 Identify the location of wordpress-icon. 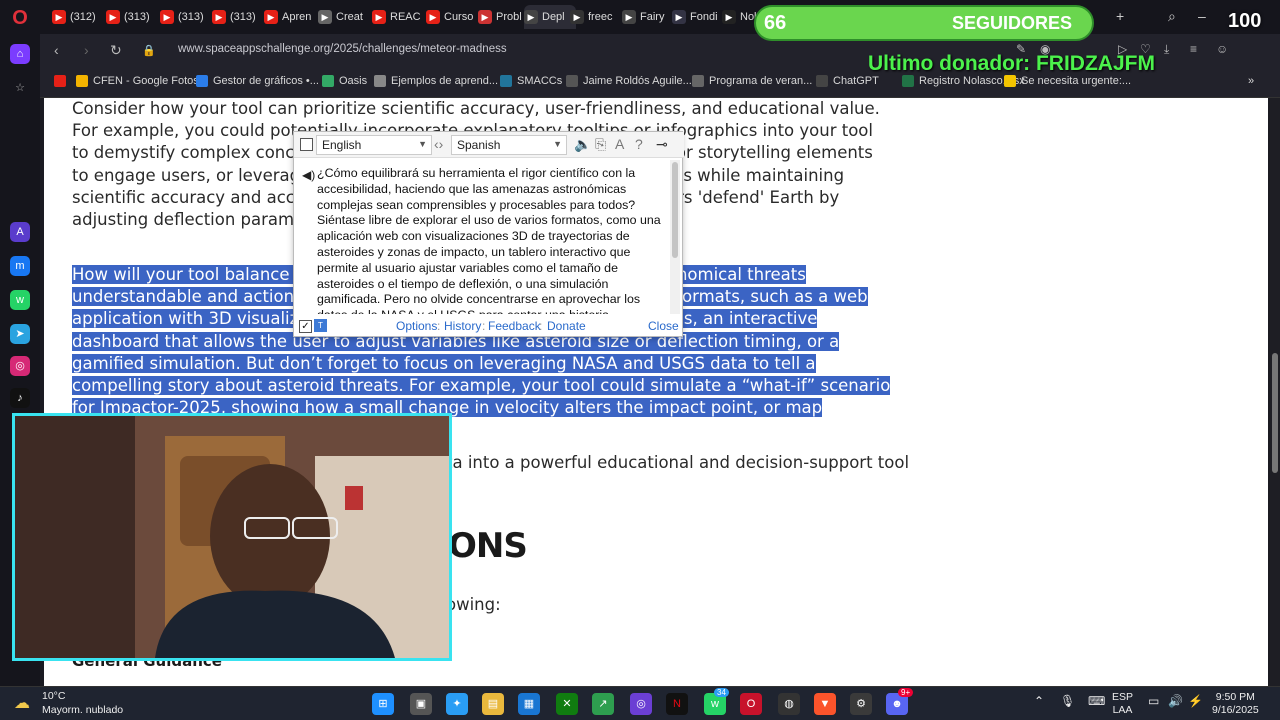
(506, 81).